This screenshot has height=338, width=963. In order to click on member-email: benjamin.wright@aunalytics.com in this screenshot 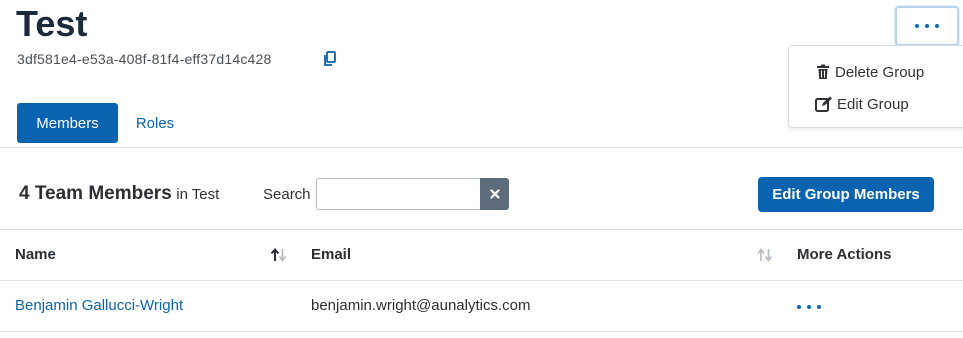, I will do `click(421, 305)`.